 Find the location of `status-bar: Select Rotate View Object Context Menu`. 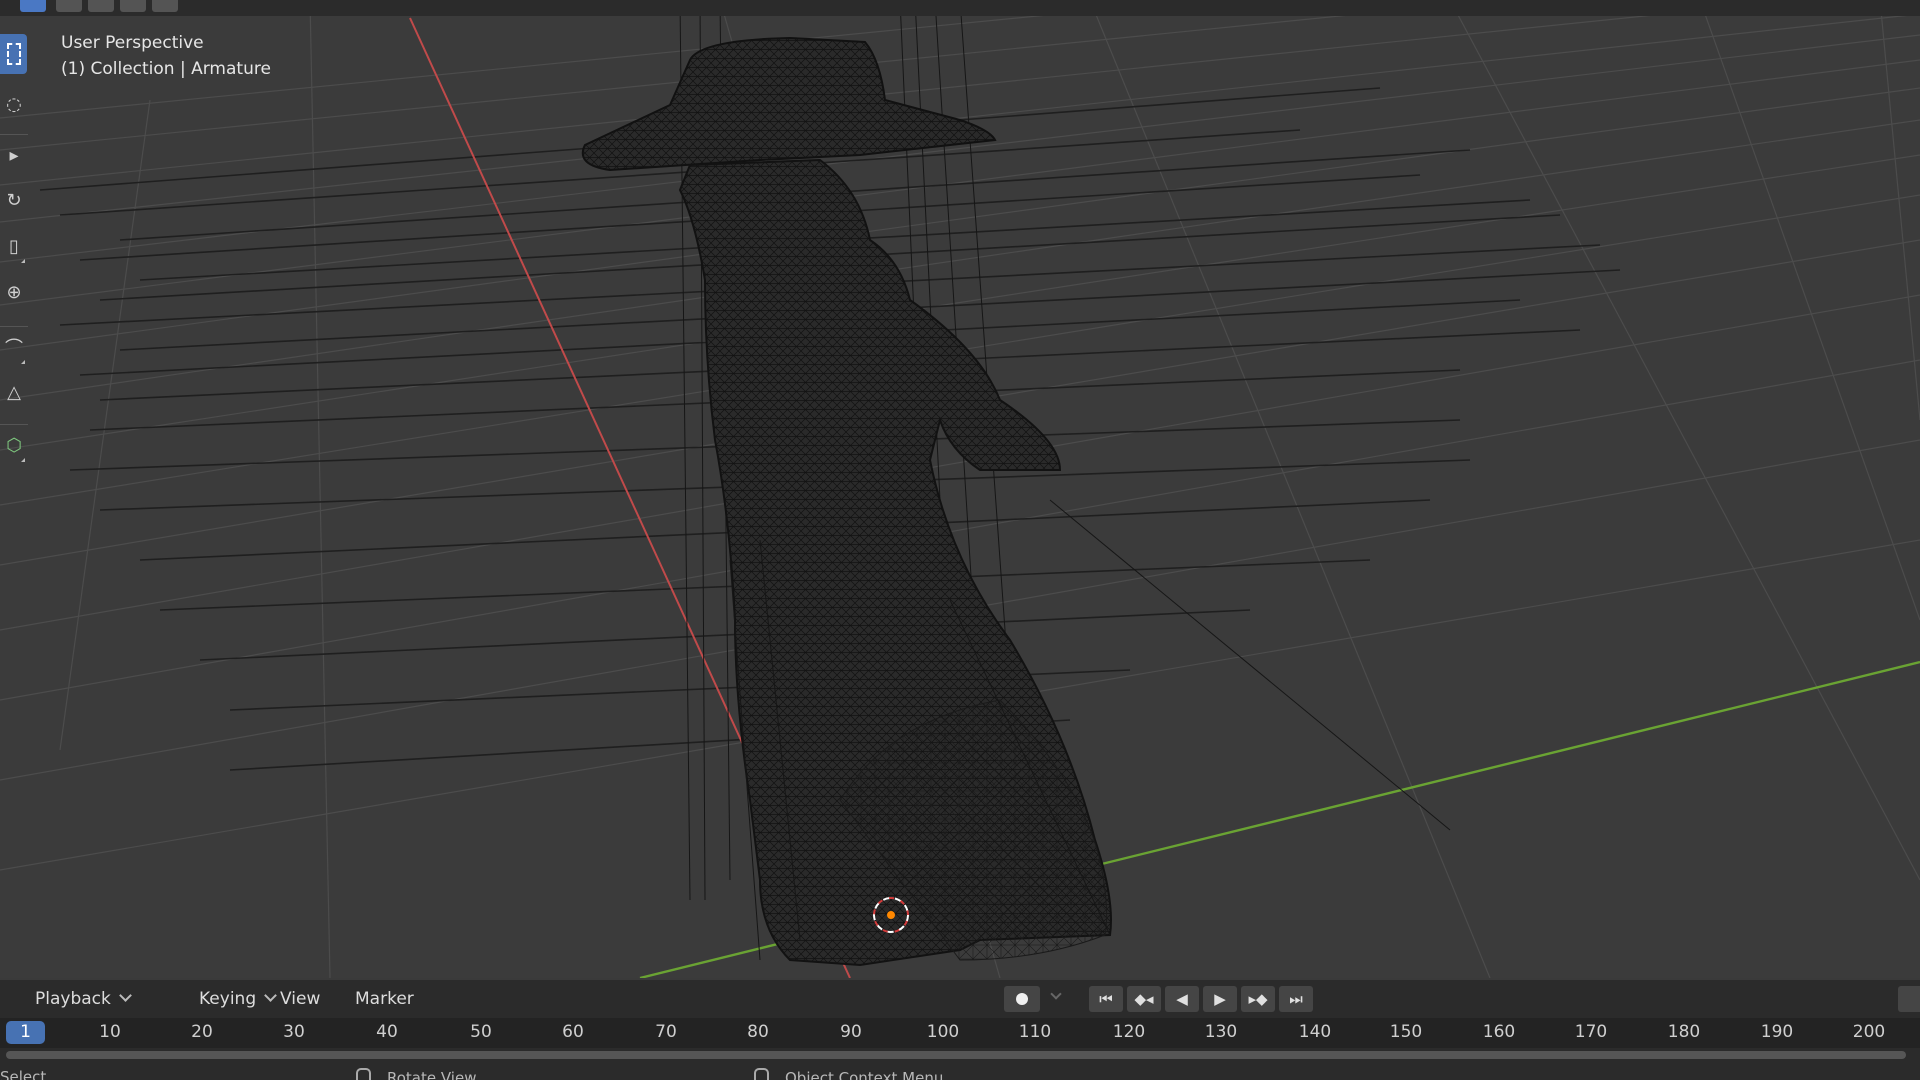

status-bar: Select Rotate View Object Context Menu is located at coordinates (960, 1071).